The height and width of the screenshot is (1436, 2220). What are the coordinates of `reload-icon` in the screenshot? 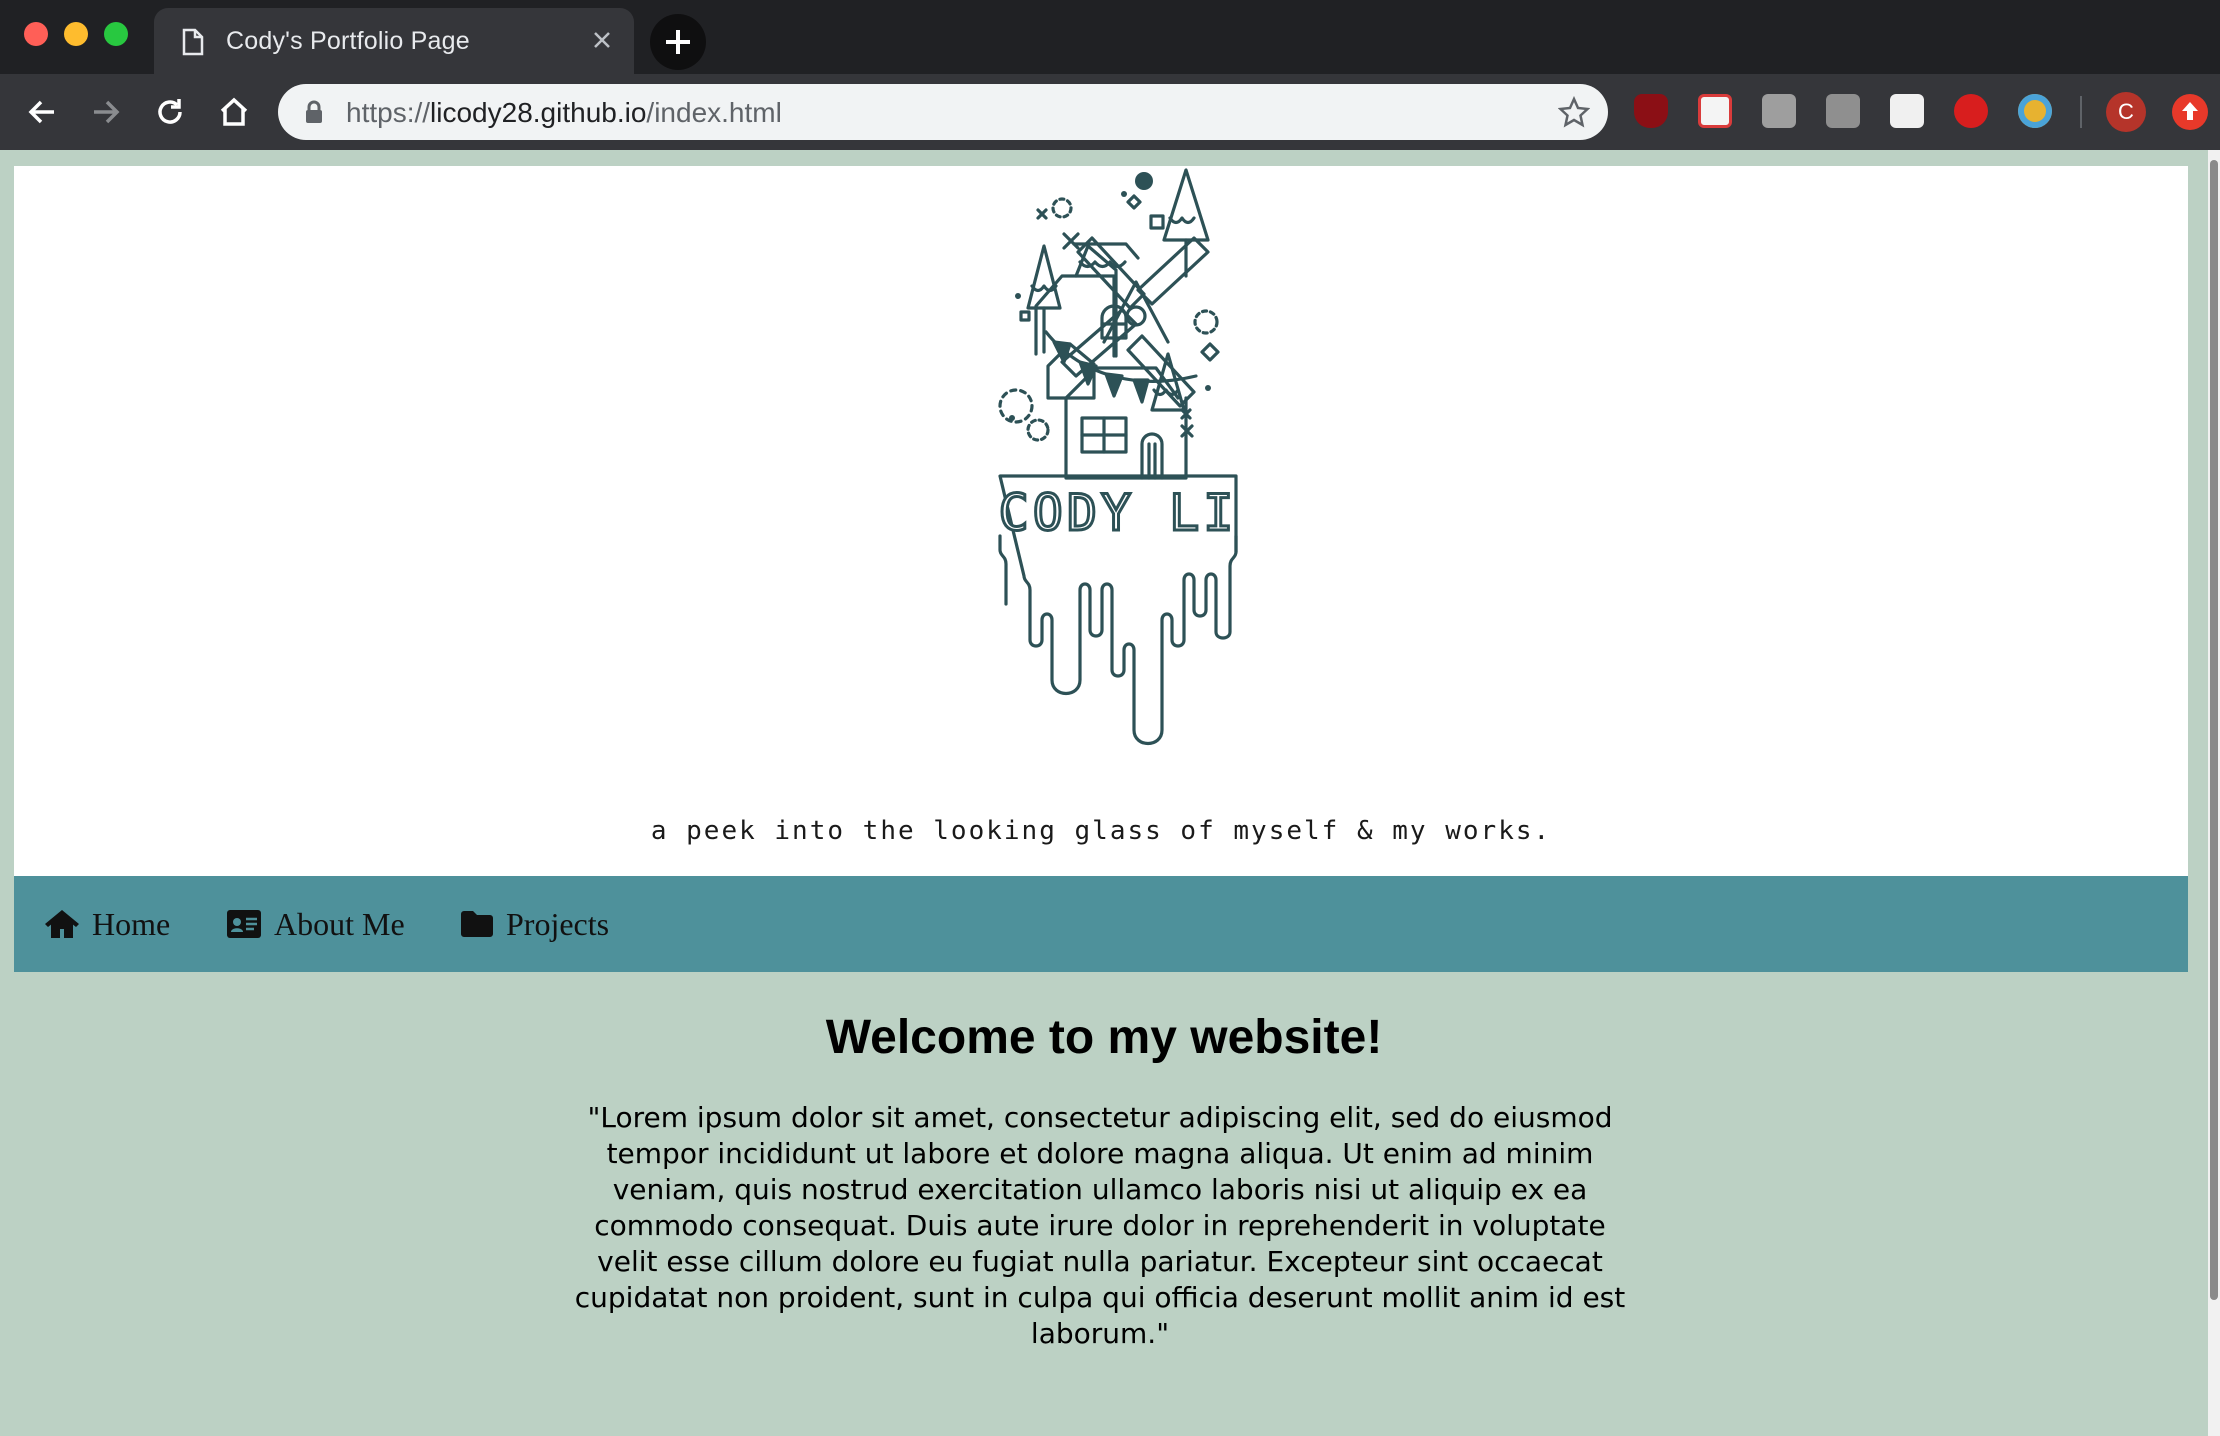 It's located at (170, 112).